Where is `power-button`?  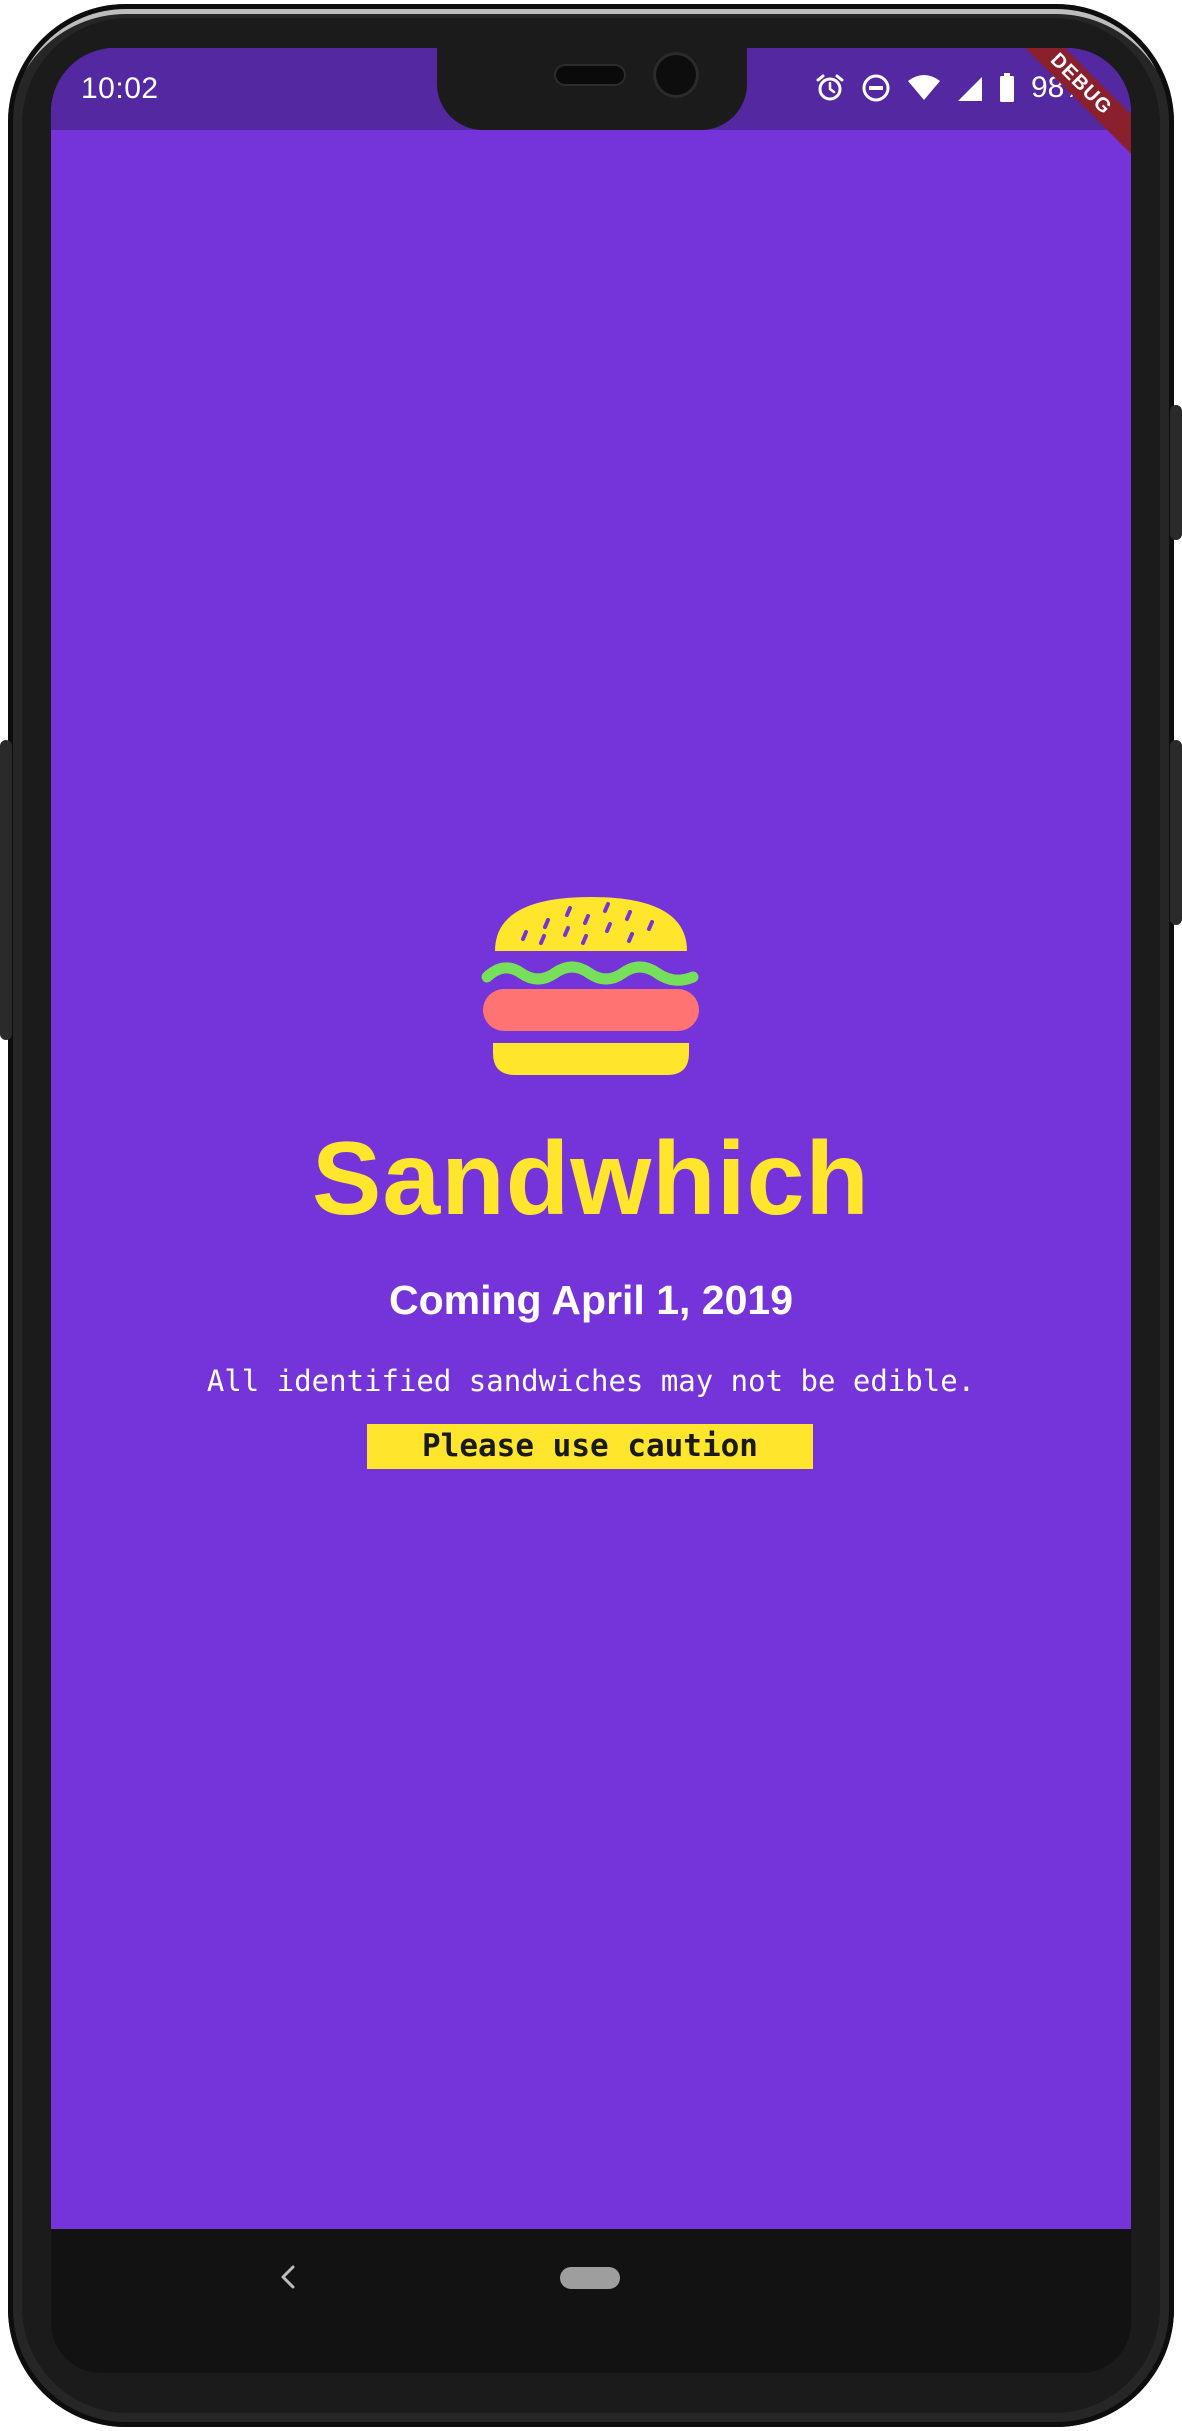
power-button is located at coordinates (1176, 472).